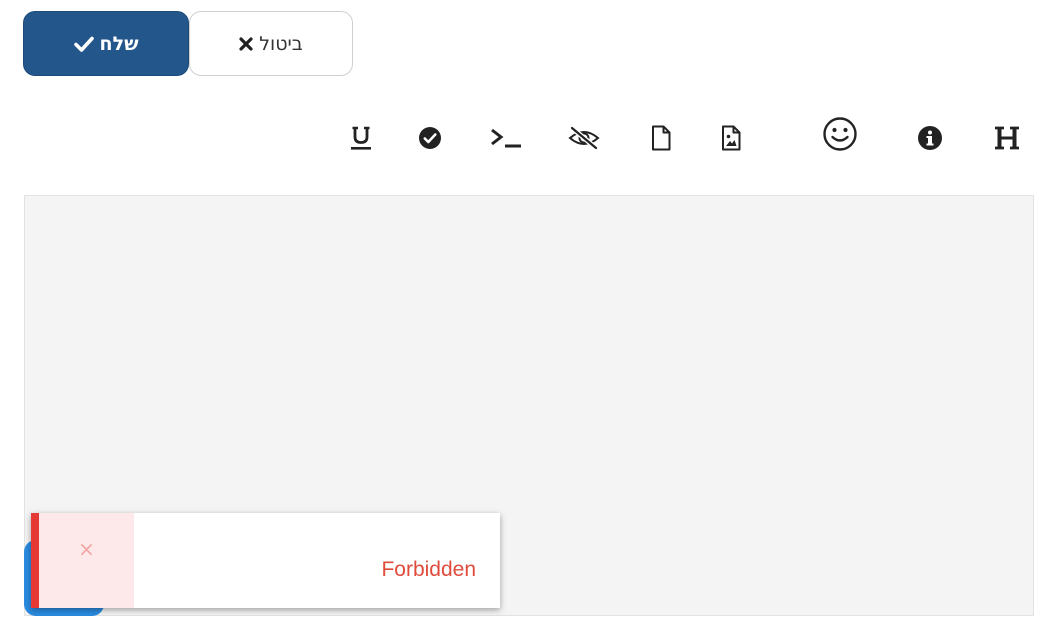 The width and height of the screenshot is (1049, 631). Describe the element at coordinates (83, 44) in the screenshot. I see `check-icon` at that location.